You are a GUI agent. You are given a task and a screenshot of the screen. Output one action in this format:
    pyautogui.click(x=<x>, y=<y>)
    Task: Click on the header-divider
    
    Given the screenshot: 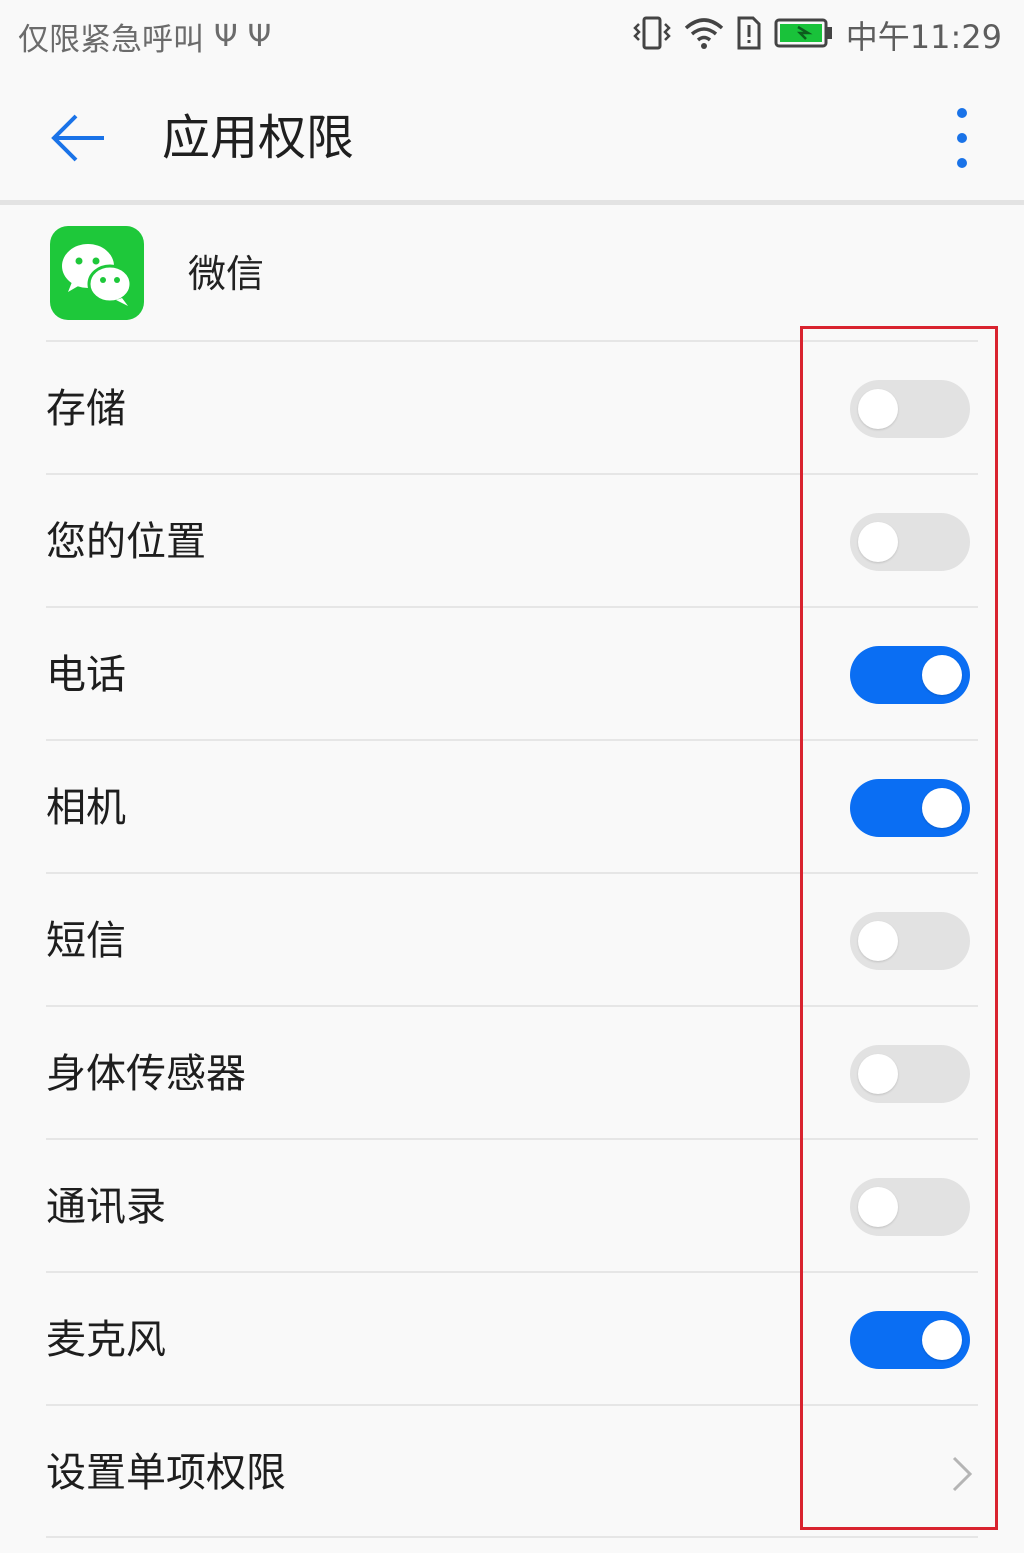 What is the action you would take?
    pyautogui.click(x=512, y=202)
    